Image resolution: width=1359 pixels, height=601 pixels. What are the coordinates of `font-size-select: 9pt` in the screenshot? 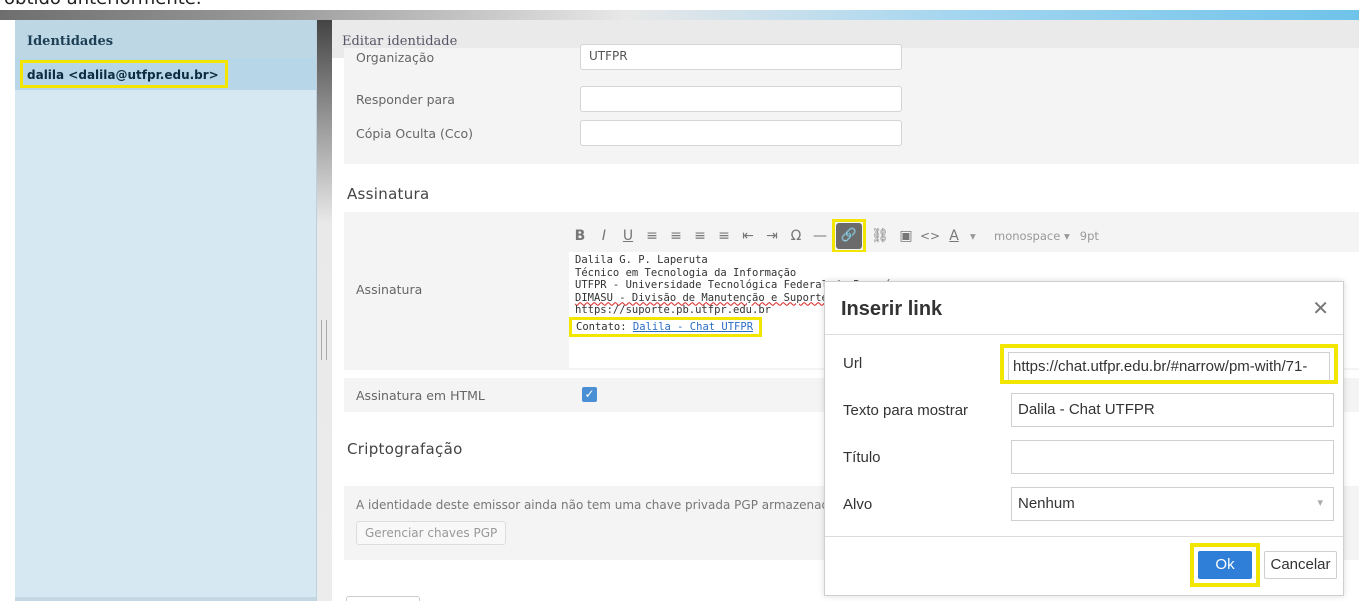 It's located at (1089, 236).